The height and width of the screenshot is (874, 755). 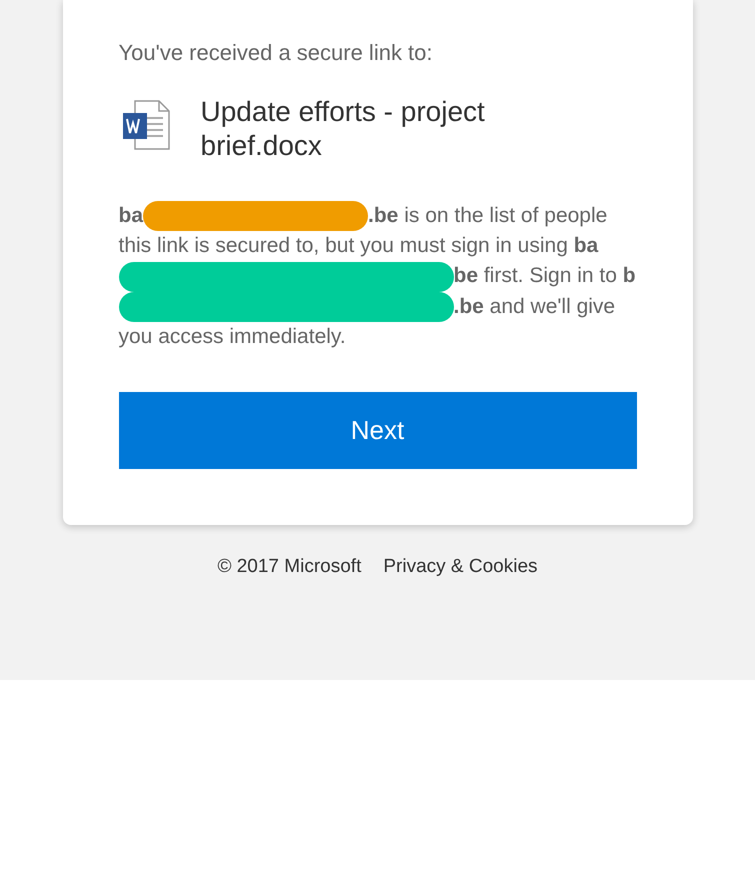 What do you see at coordinates (460, 567) in the screenshot?
I see `privacy-link: Privacy & Cookies` at bounding box center [460, 567].